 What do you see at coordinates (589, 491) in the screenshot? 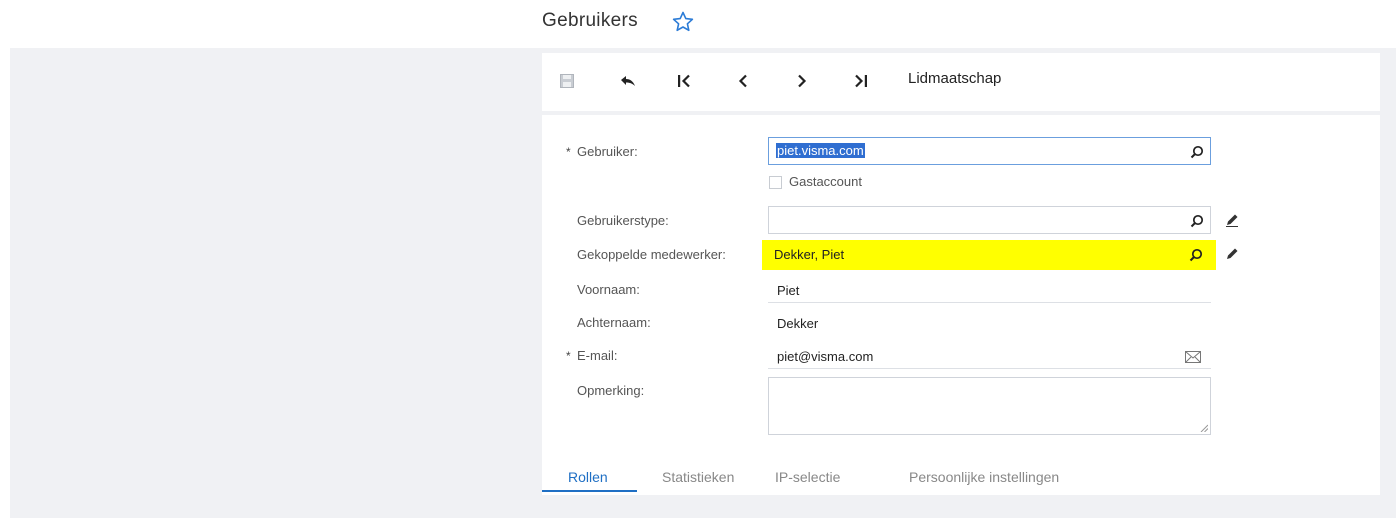
I see `active-tab-indicator` at bounding box center [589, 491].